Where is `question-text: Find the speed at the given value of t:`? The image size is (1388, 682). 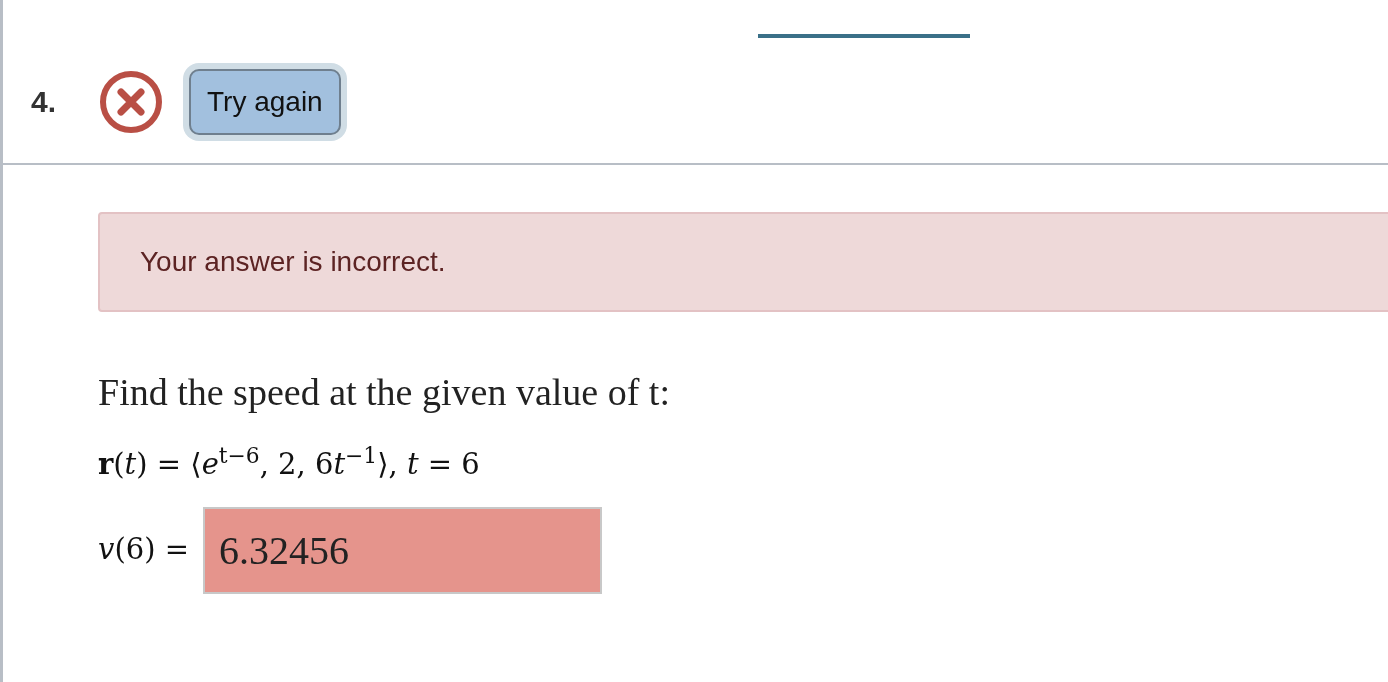
question-text: Find the speed at the given value of t: is located at coordinates (384, 392).